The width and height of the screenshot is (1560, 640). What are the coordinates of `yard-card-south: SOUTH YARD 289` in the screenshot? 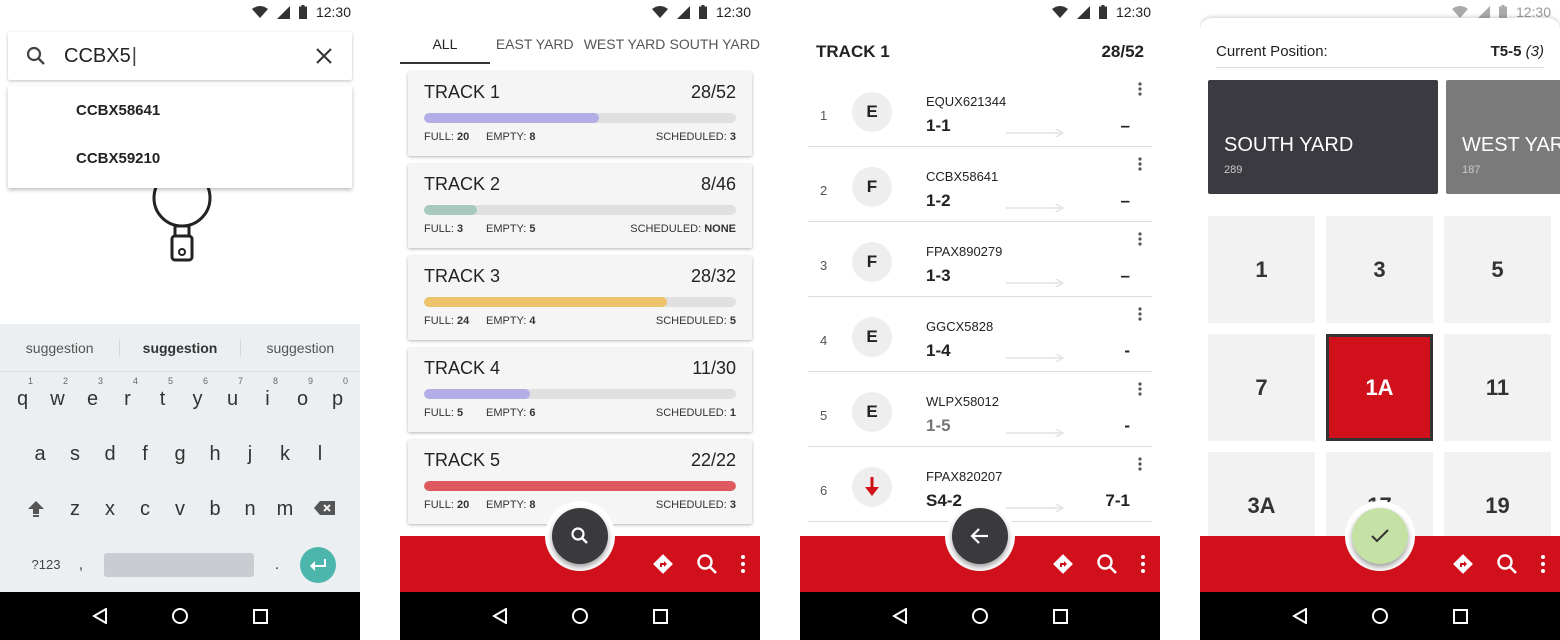 It's located at (1323, 137).